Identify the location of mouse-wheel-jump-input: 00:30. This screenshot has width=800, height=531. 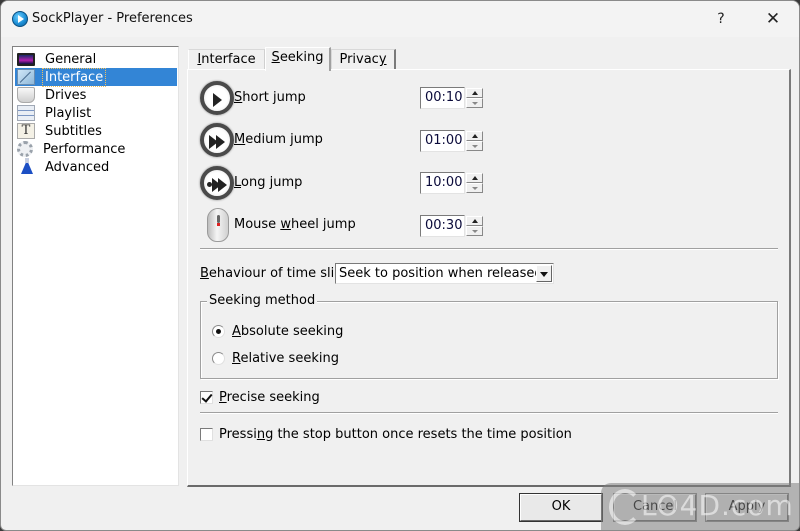
(442, 226).